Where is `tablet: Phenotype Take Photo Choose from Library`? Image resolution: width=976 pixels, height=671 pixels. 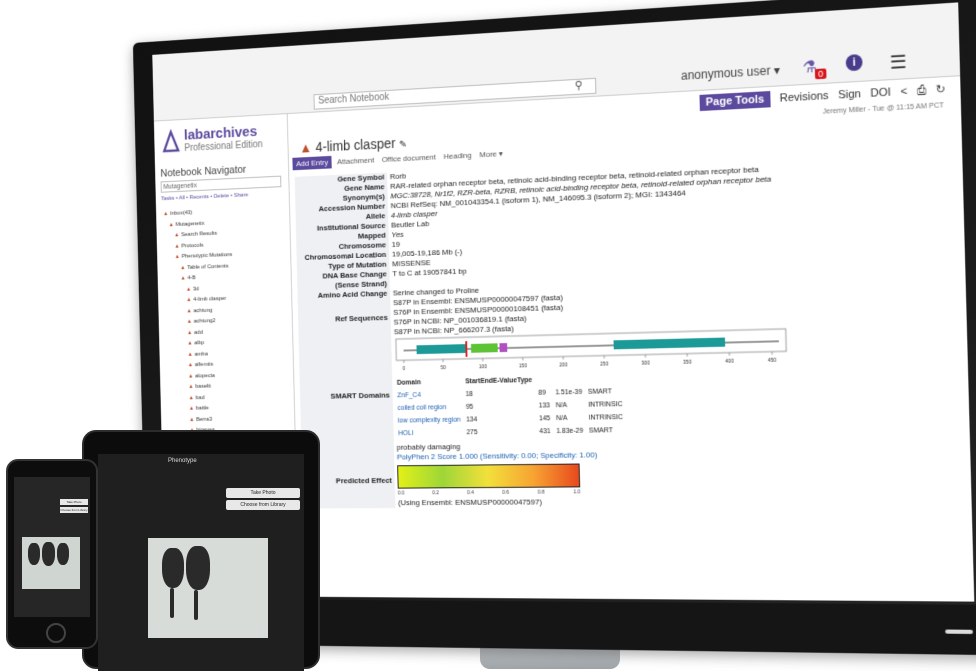 tablet: Phenotype Take Photo Choose from Library is located at coordinates (201, 549).